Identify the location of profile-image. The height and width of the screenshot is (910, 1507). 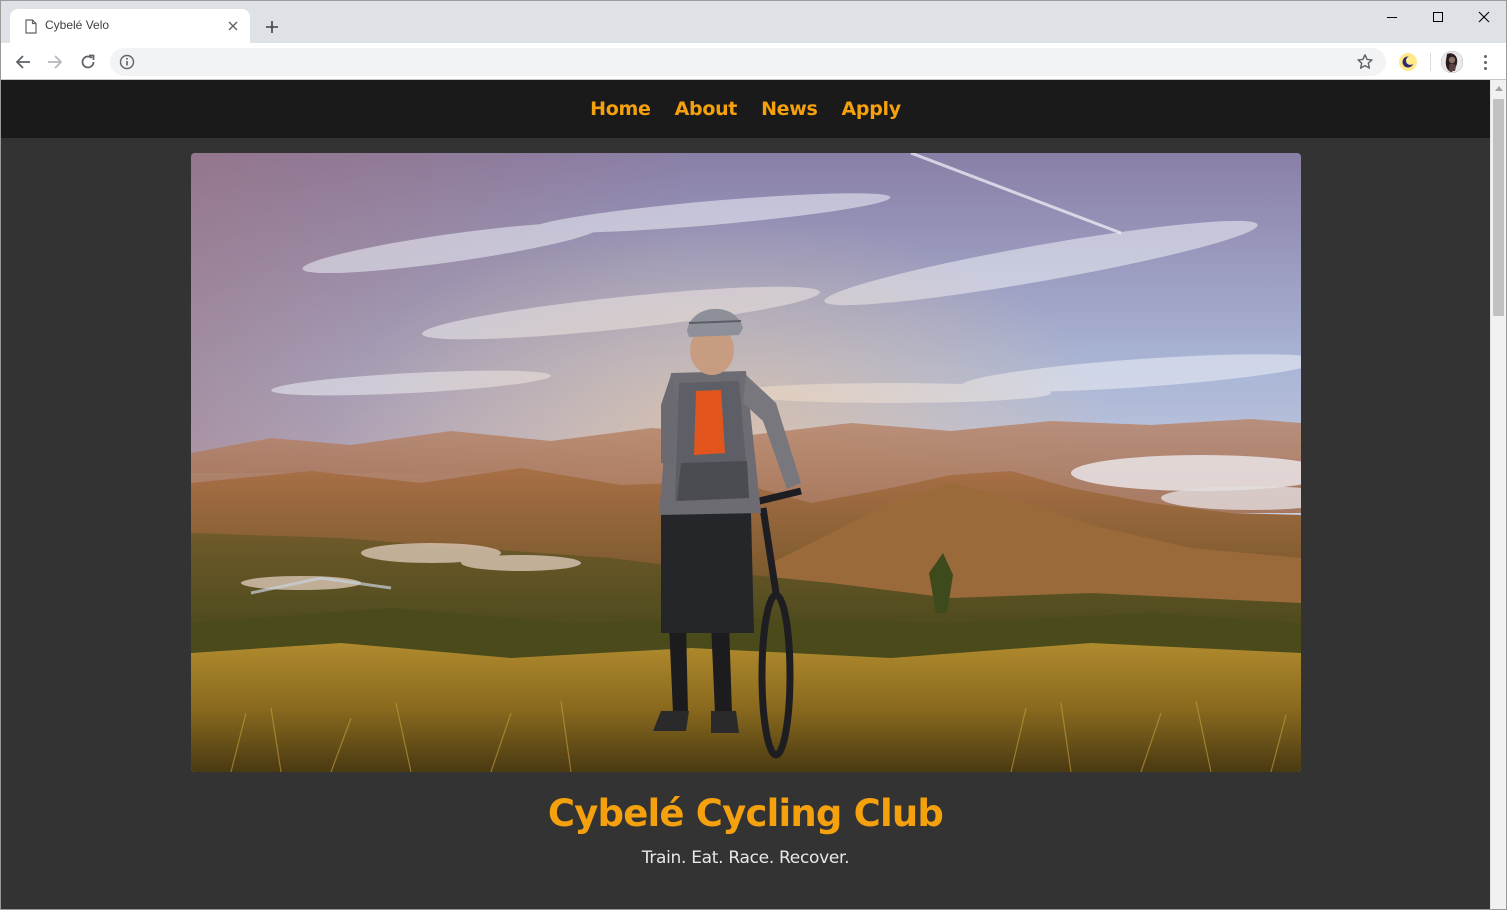
(1452, 62).